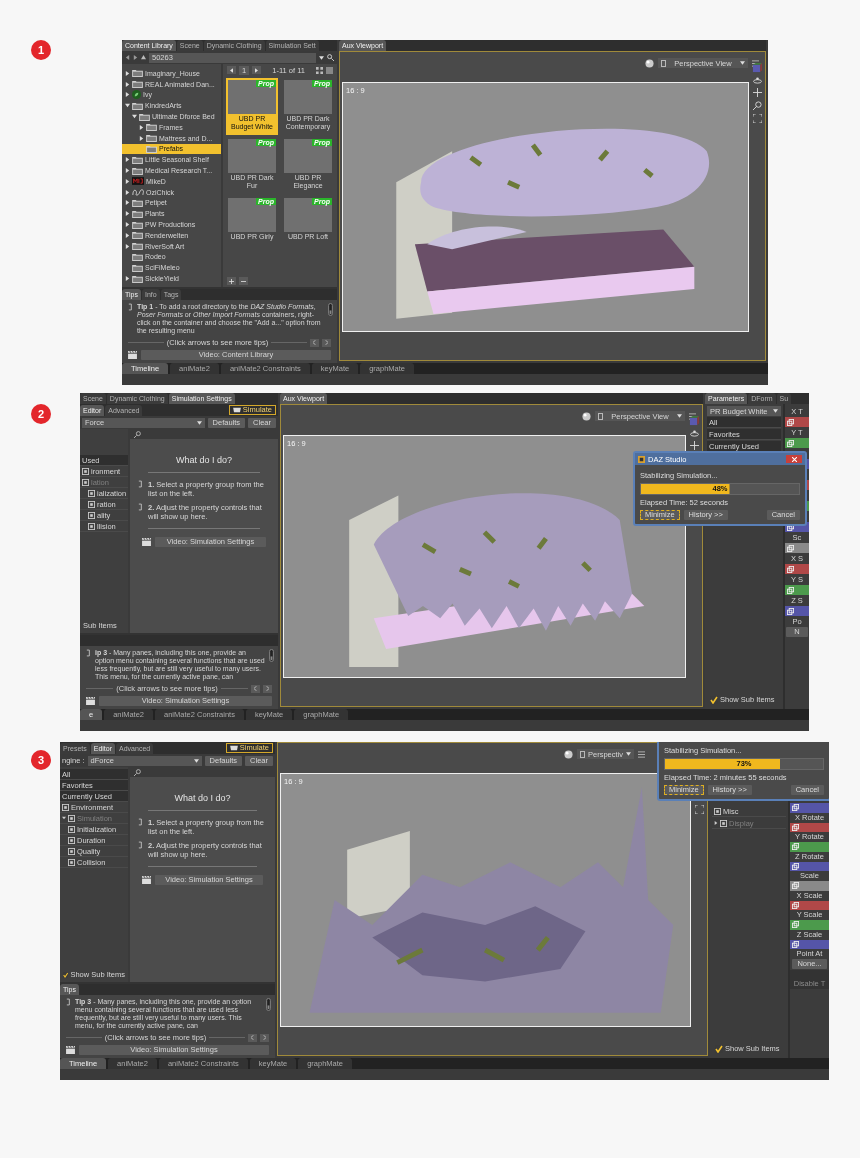 This screenshot has height=1158, width=860. I want to click on grid-view-icon, so click(319, 70).